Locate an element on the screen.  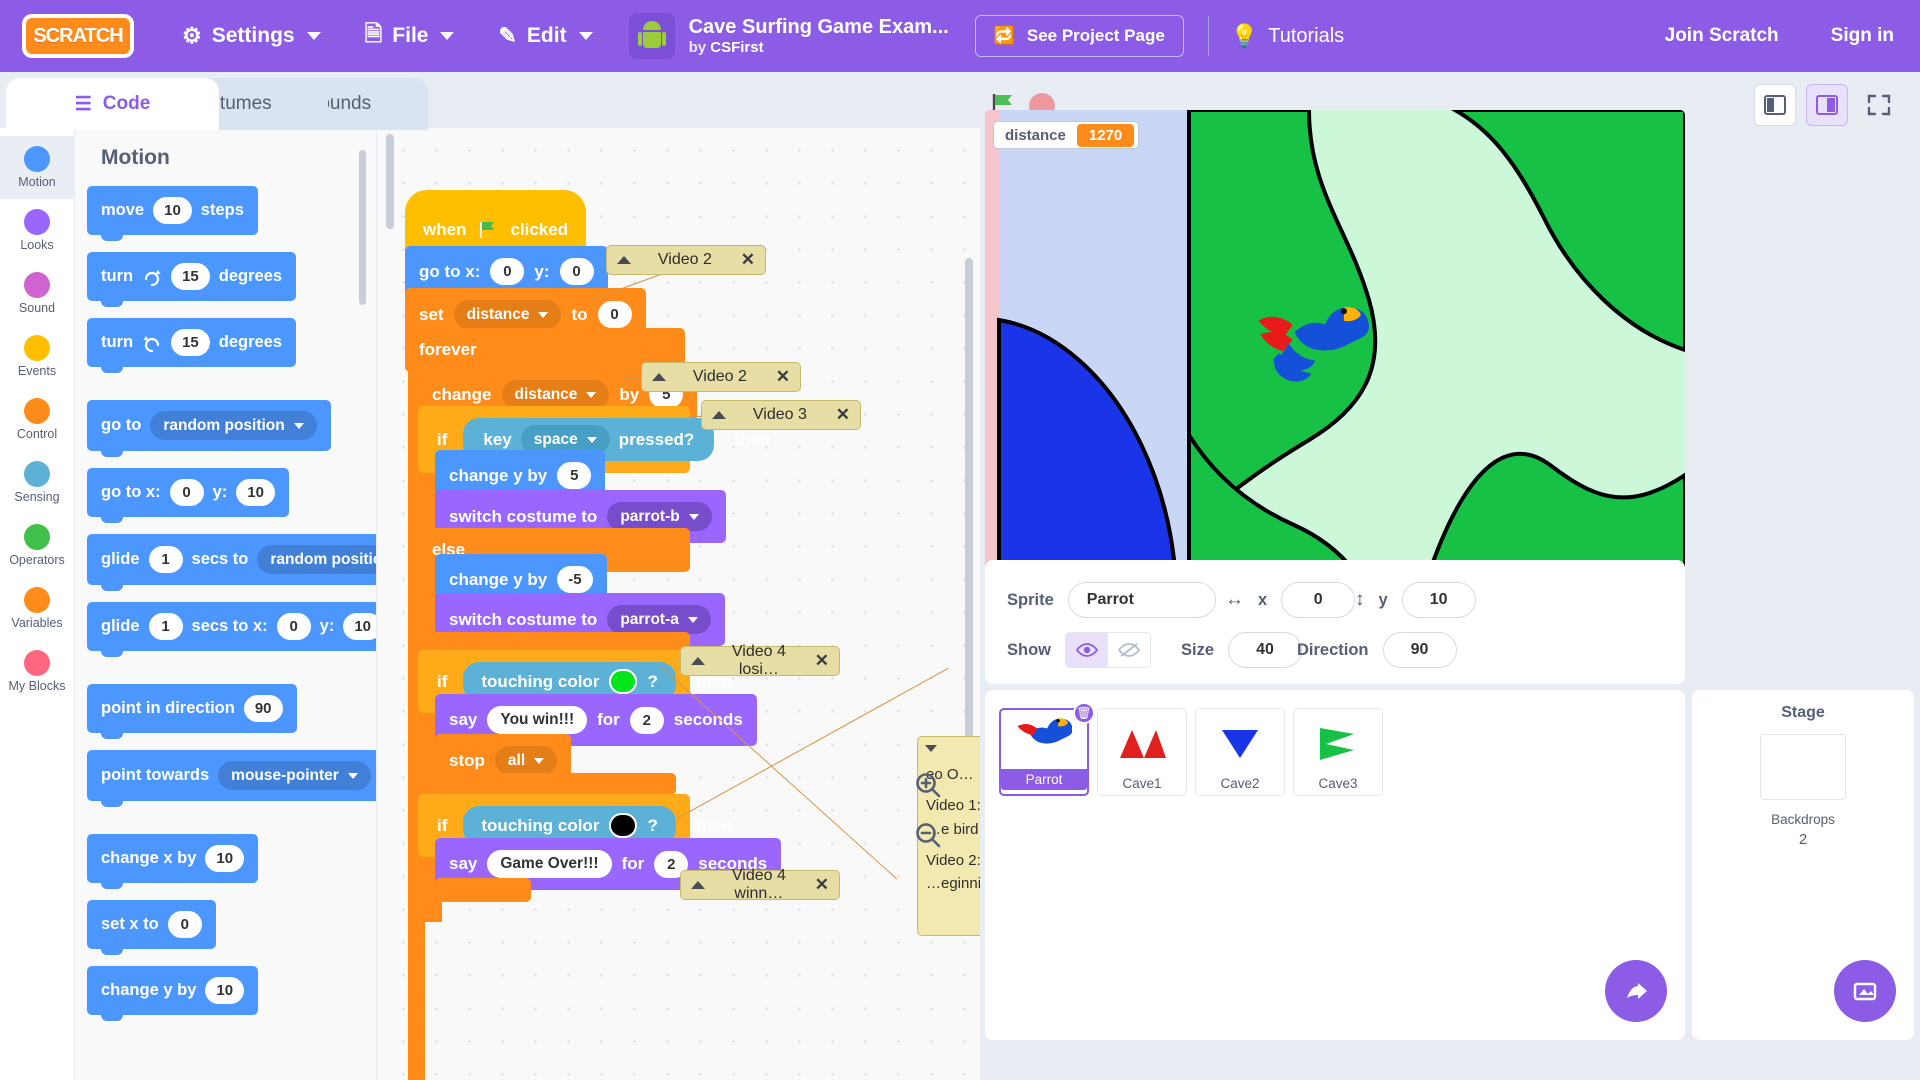
scratch-logo: SCRATCH is located at coordinates (78, 36).